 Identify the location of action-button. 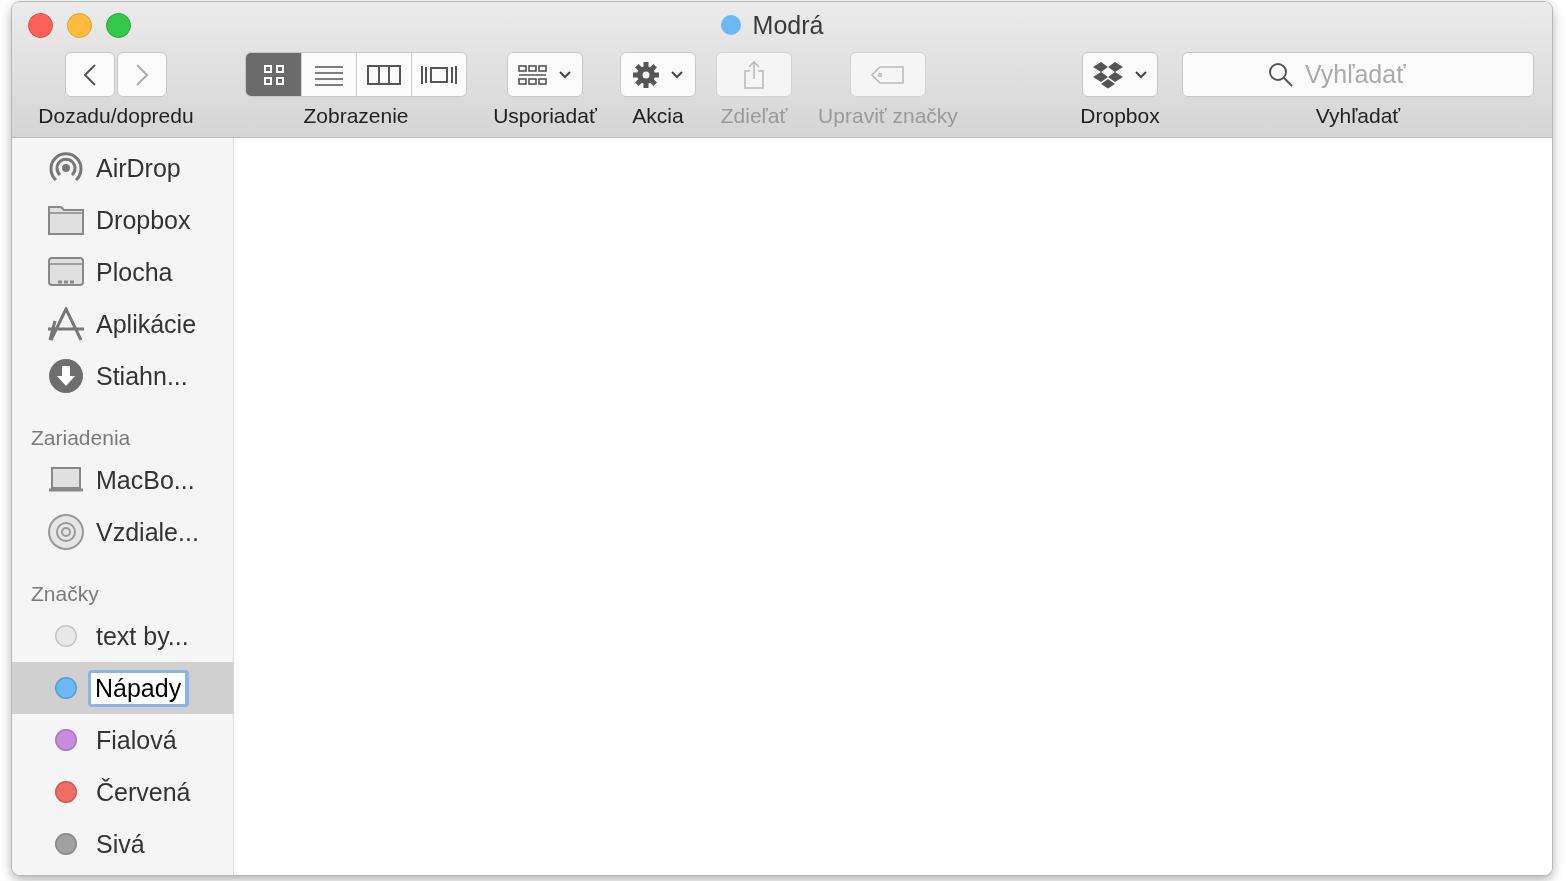
(658, 74).